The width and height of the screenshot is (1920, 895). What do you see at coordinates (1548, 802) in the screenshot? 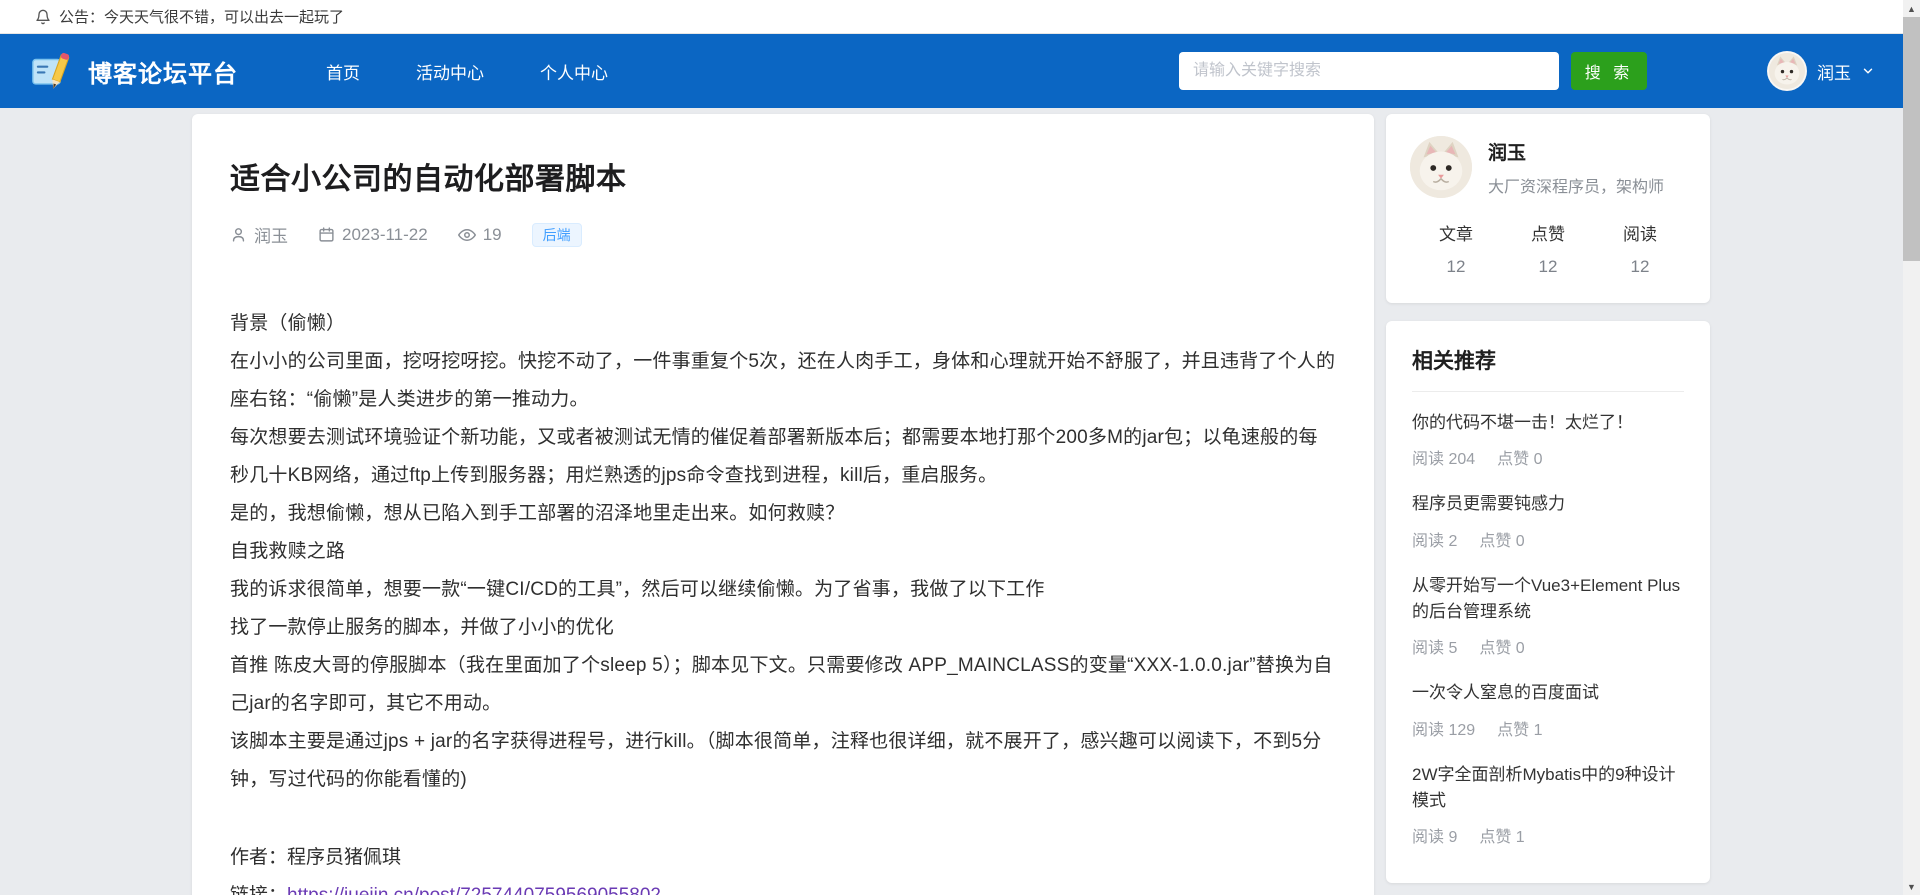
I see `recommend-item: 2W字全面剖析Mybatis中的9种设计模式 阅读 9 点赞 1` at bounding box center [1548, 802].